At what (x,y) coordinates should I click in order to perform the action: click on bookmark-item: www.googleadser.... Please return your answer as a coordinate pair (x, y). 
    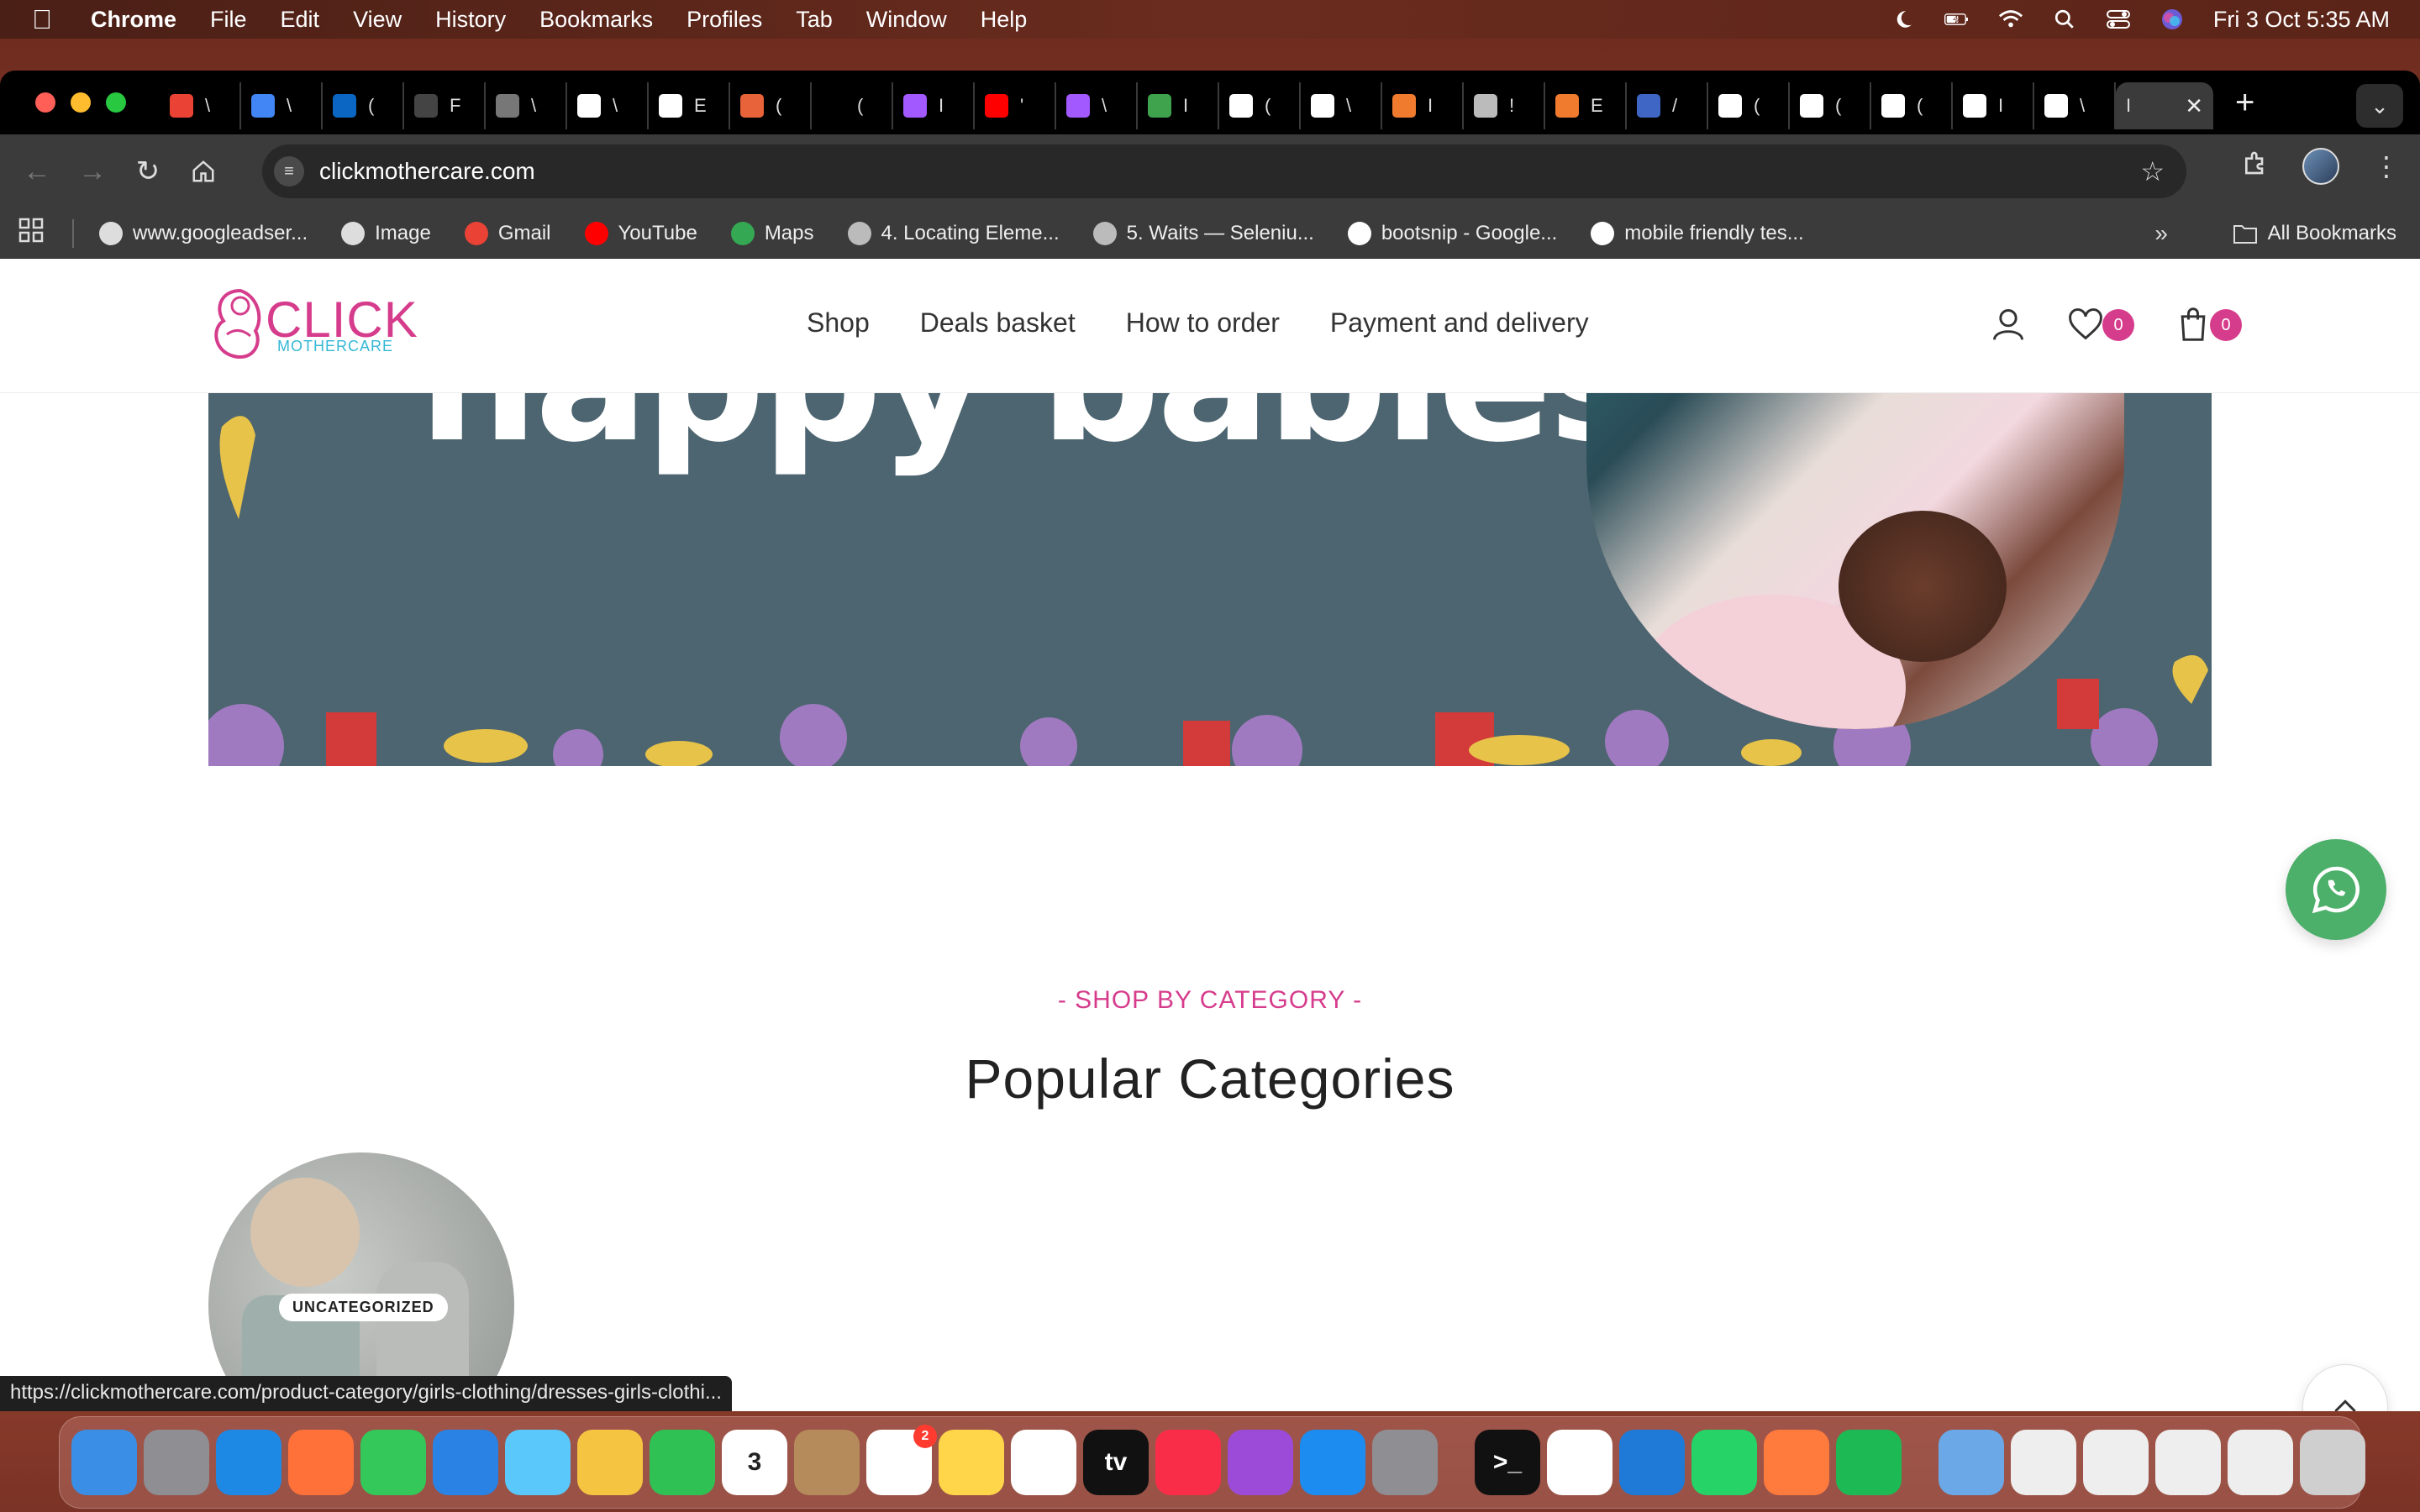
    Looking at the image, I should click on (203, 233).